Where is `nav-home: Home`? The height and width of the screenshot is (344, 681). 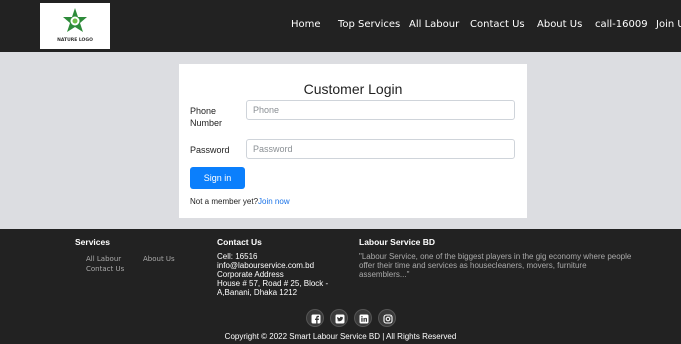
nav-home: Home is located at coordinates (306, 24).